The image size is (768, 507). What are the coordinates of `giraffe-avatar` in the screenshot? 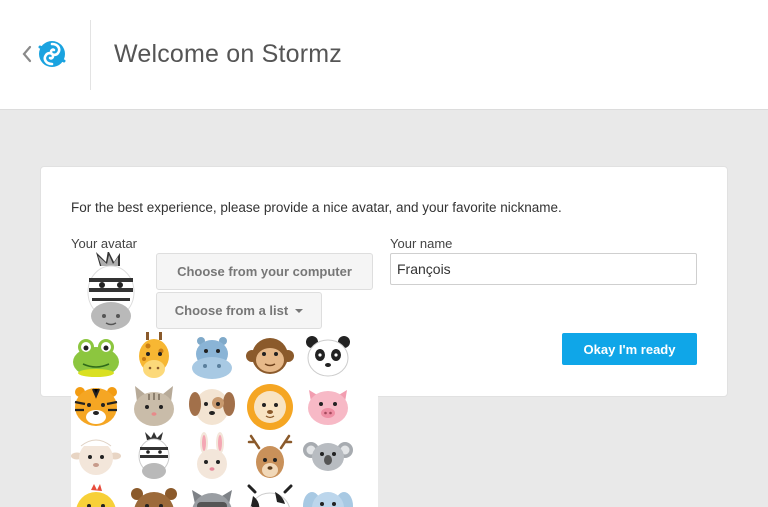 It's located at (154, 357).